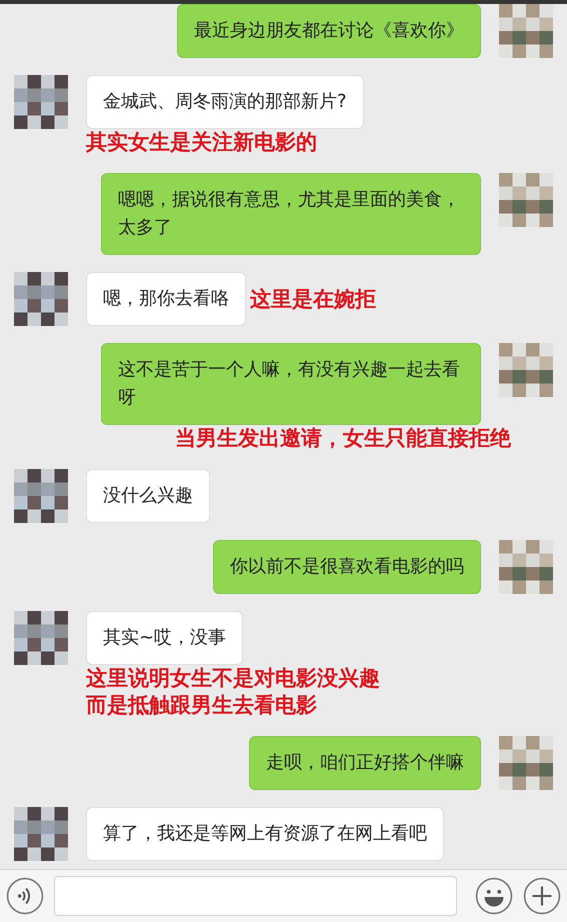 Image resolution: width=567 pixels, height=922 pixels. I want to click on annotation-text: 当男生发出邀请，女生只能直接拒绝, so click(343, 438).